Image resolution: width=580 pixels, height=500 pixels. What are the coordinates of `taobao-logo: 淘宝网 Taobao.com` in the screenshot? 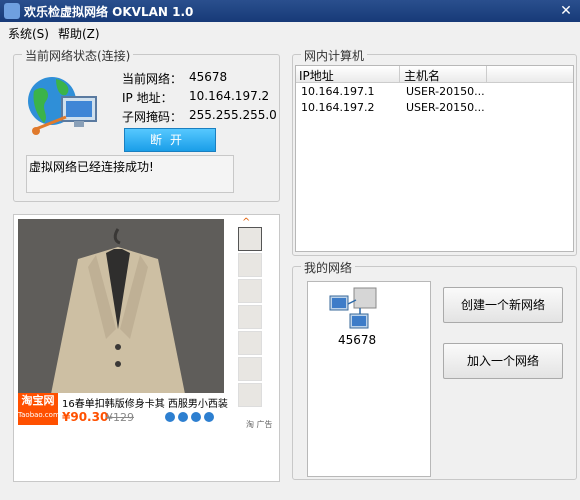 It's located at (39, 409).